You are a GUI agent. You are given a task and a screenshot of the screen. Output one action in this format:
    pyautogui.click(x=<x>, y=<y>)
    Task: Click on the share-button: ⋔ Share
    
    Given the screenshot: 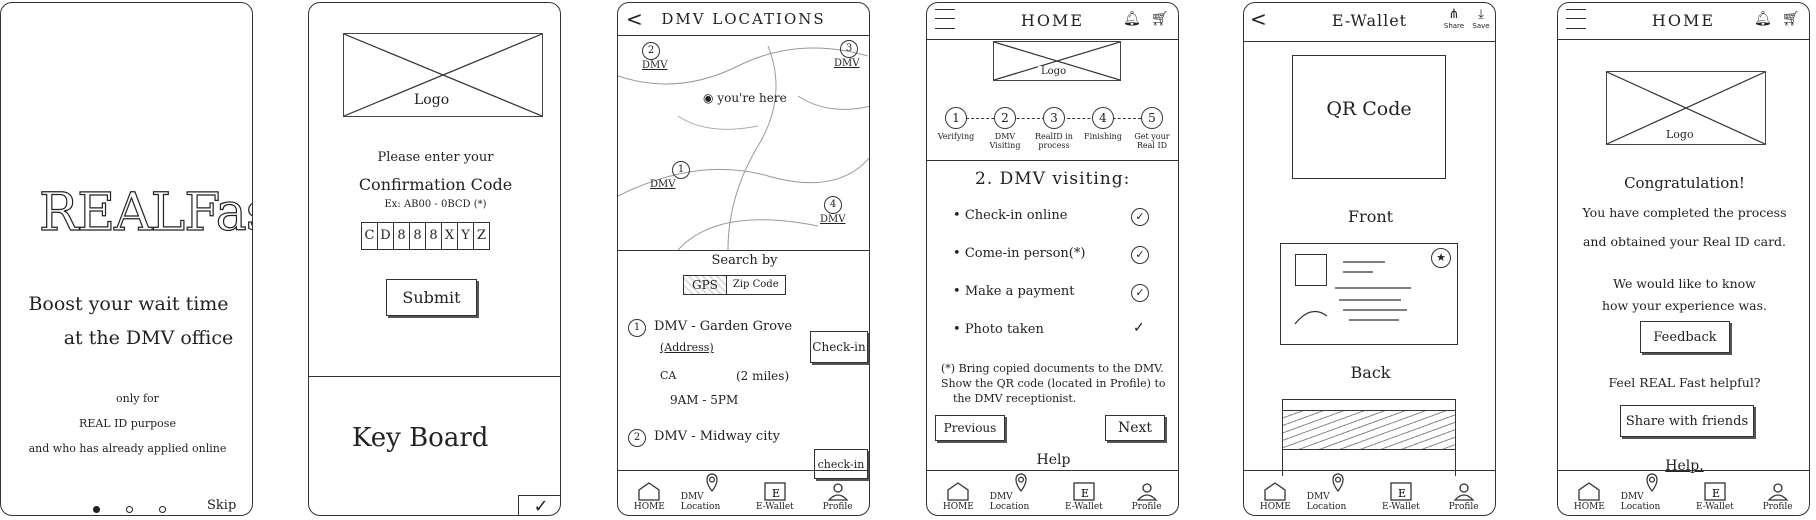 What is the action you would take?
    pyautogui.click(x=1454, y=18)
    